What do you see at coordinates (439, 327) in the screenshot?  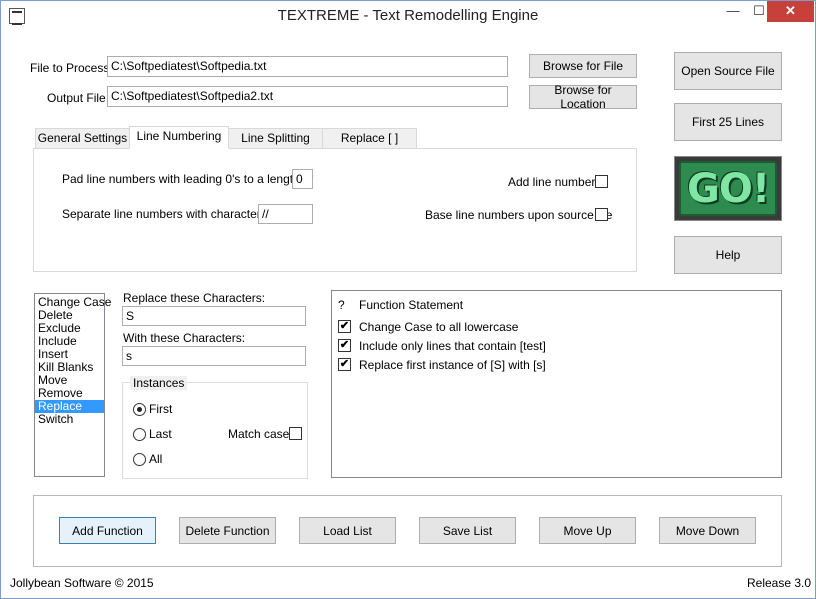 I see `function-row-text: Change Case to all lowercase` at bounding box center [439, 327].